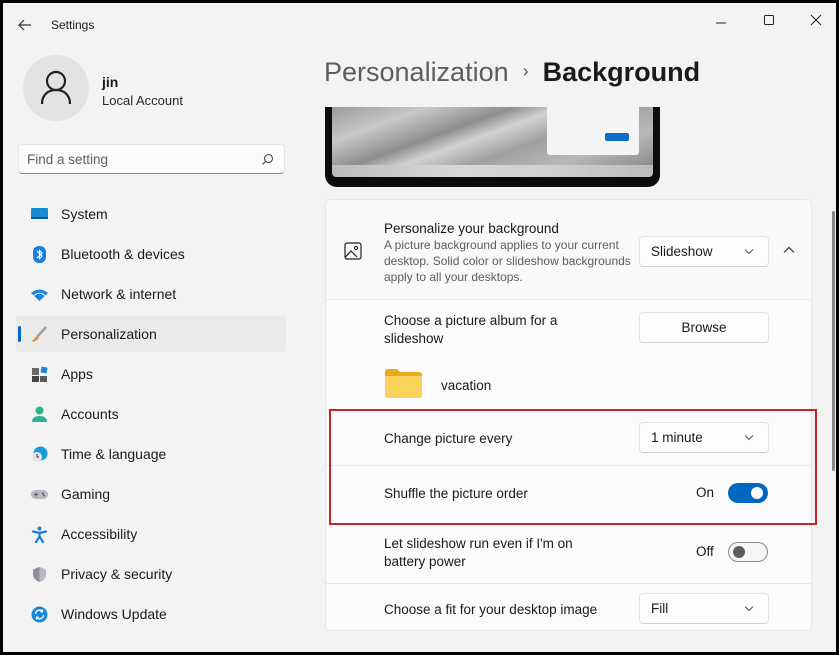 This screenshot has height=655, width=839. I want to click on collapse-button, so click(789, 250).